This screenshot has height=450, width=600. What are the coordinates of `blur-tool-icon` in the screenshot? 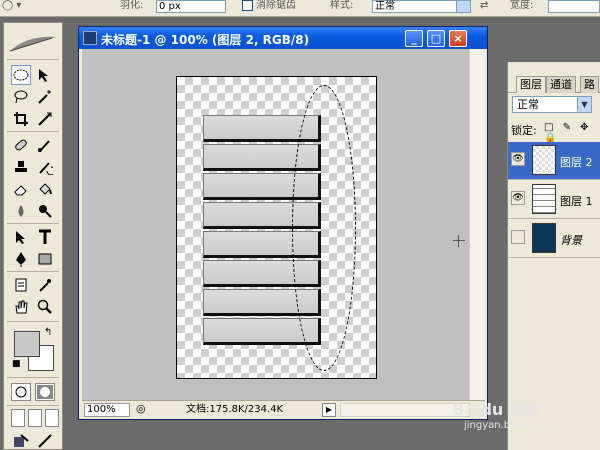 It's located at (21, 211).